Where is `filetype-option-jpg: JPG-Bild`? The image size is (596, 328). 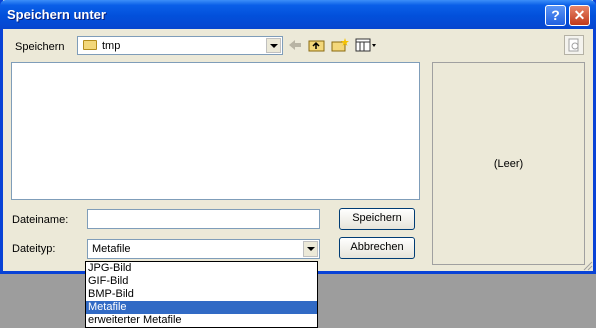 filetype-option-jpg: JPG-Bild is located at coordinates (201, 268).